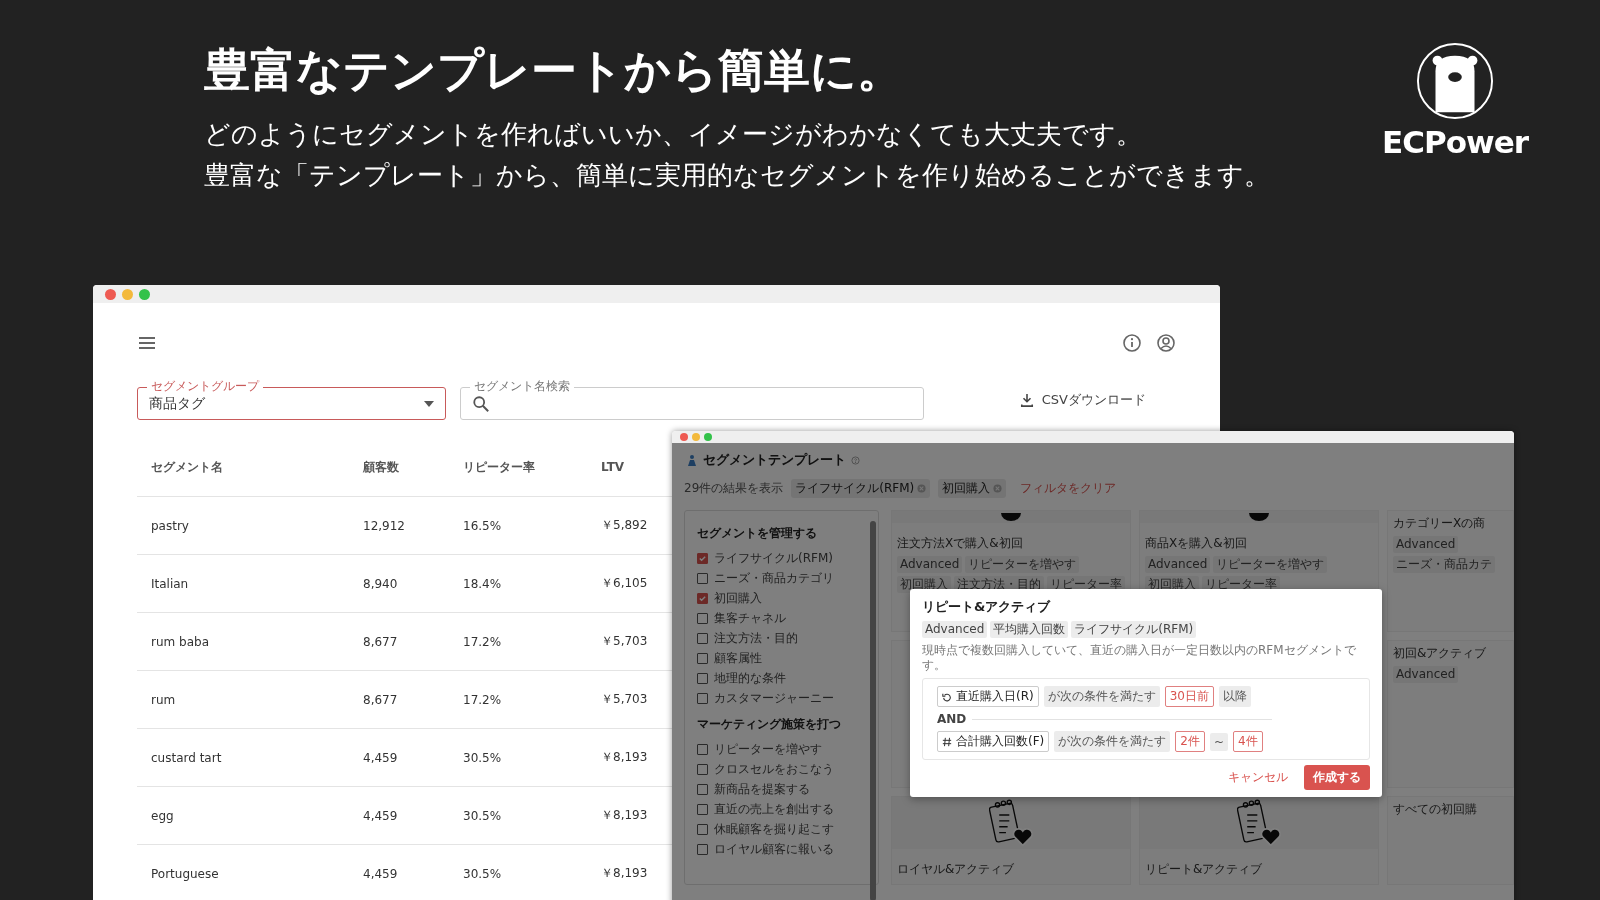  I want to click on filter-chip: 初回購入, so click(972, 488).